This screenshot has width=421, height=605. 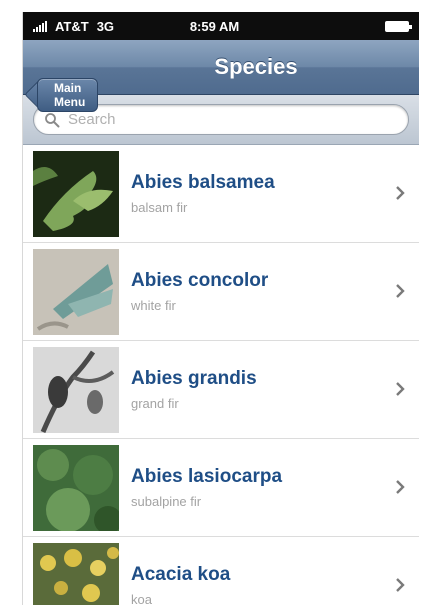 What do you see at coordinates (159, 207) in the screenshot?
I see `common-name: balsam fir` at bounding box center [159, 207].